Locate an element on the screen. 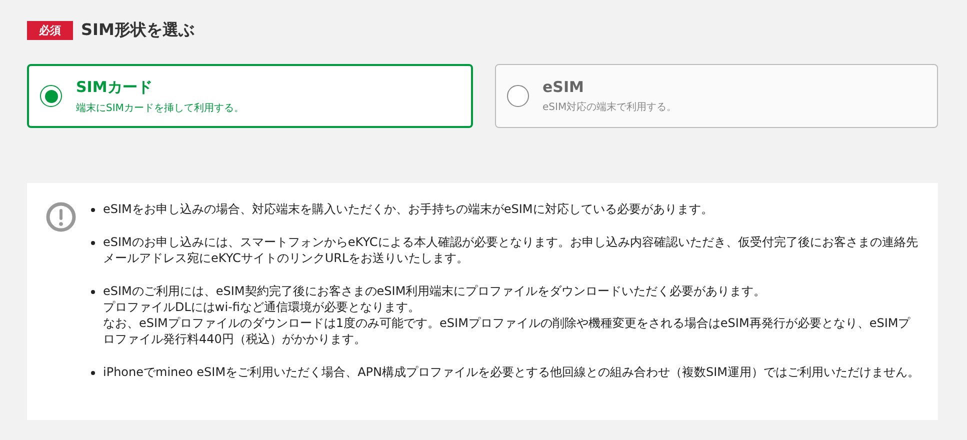  note-text: eSIMのご利用には、eSIM契約完了後にお客さまのeSIM利用端末にプロファイルをダウンロードいただく必要があります。 is located at coordinates (435, 291).